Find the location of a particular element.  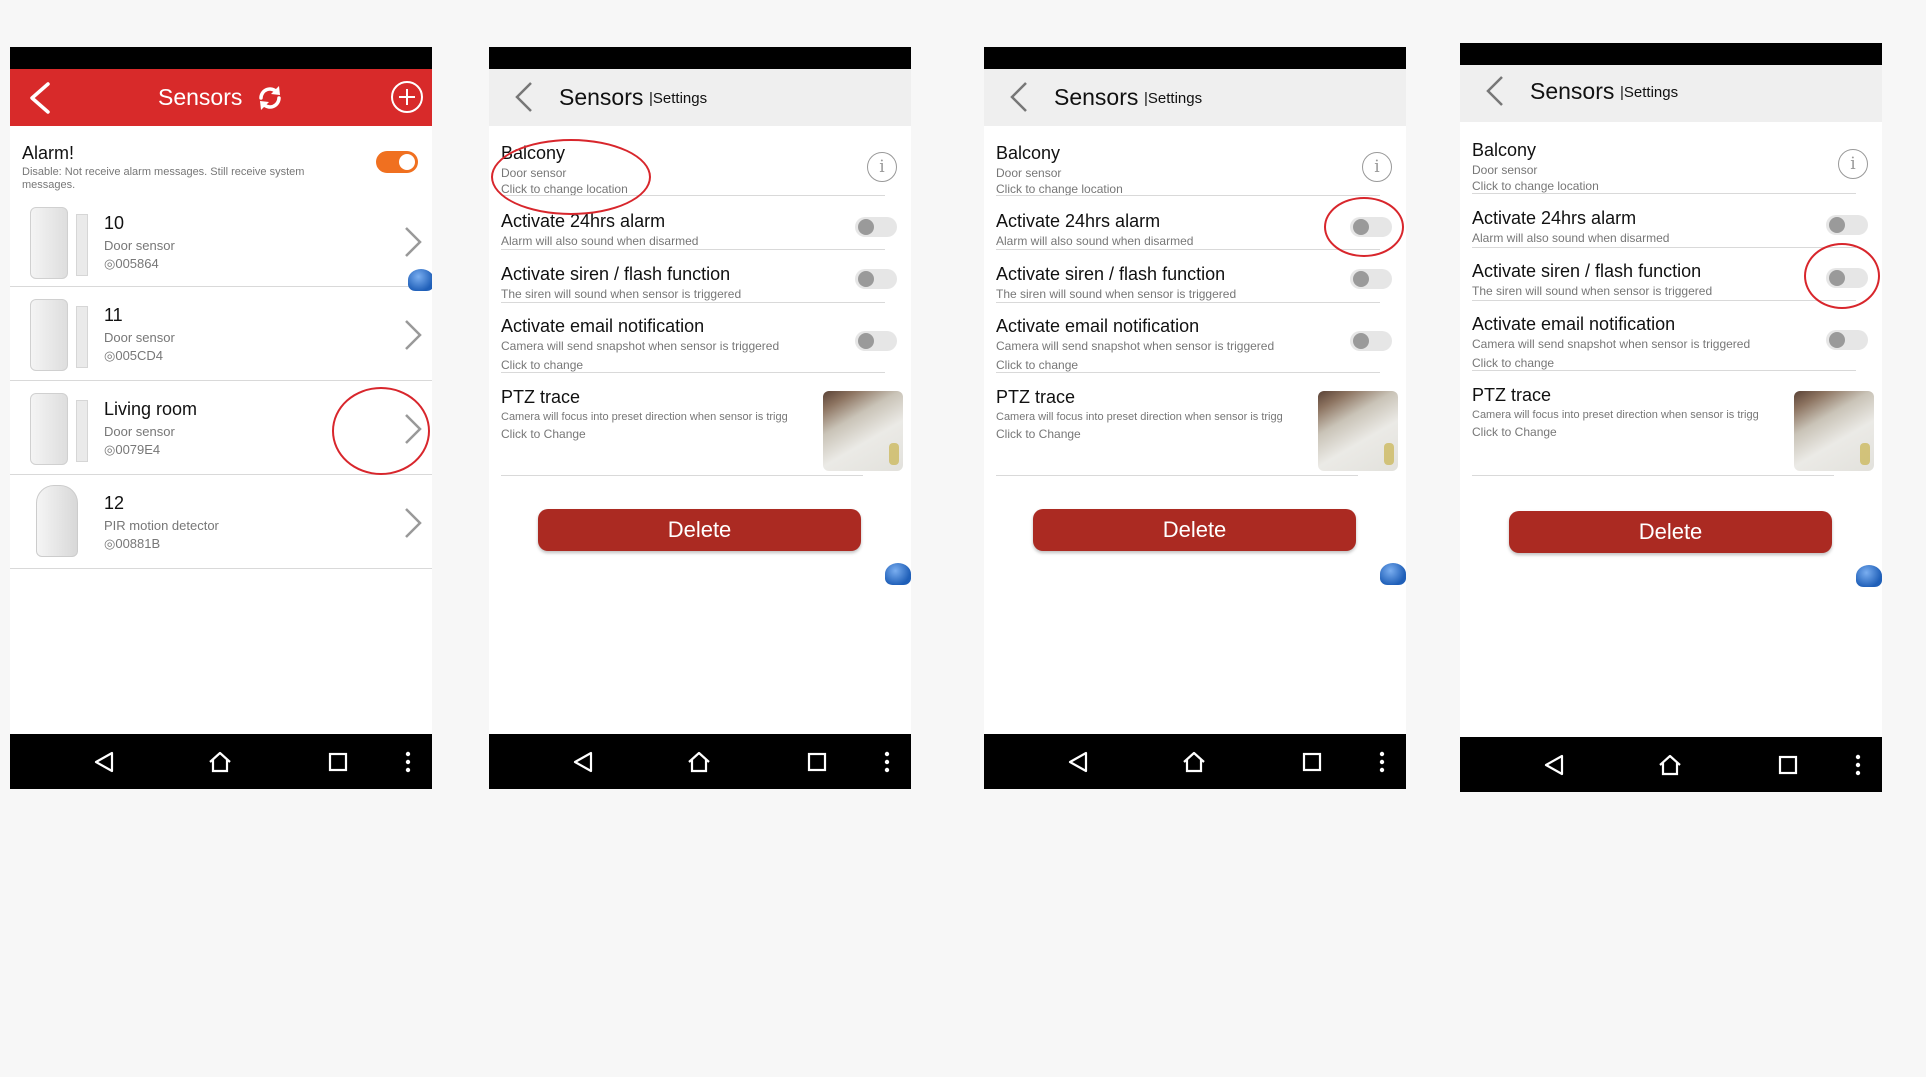

alarm24-title: Activate 24hrs alarm is located at coordinates (1078, 221).